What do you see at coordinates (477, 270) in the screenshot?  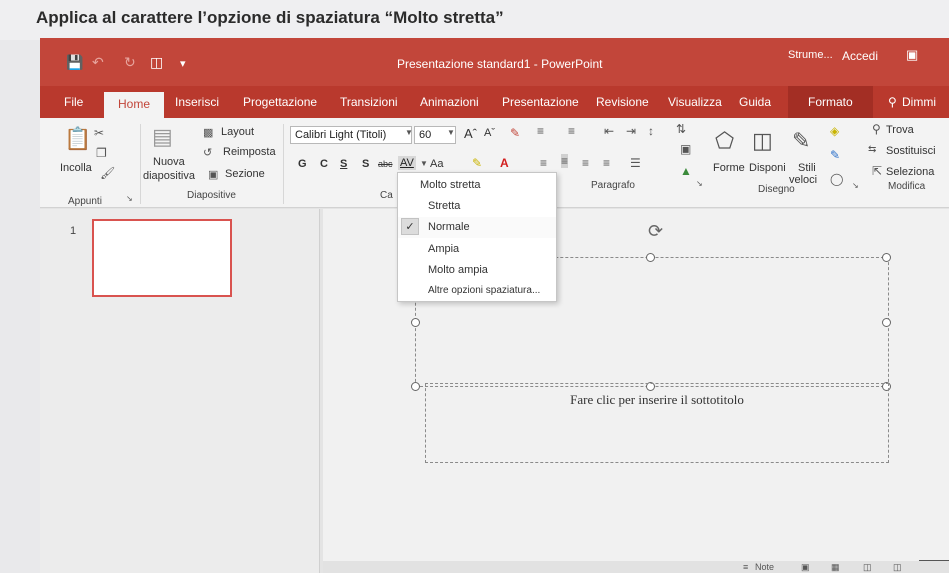 I see `spacing-very-loose-option: Molto ampia` at bounding box center [477, 270].